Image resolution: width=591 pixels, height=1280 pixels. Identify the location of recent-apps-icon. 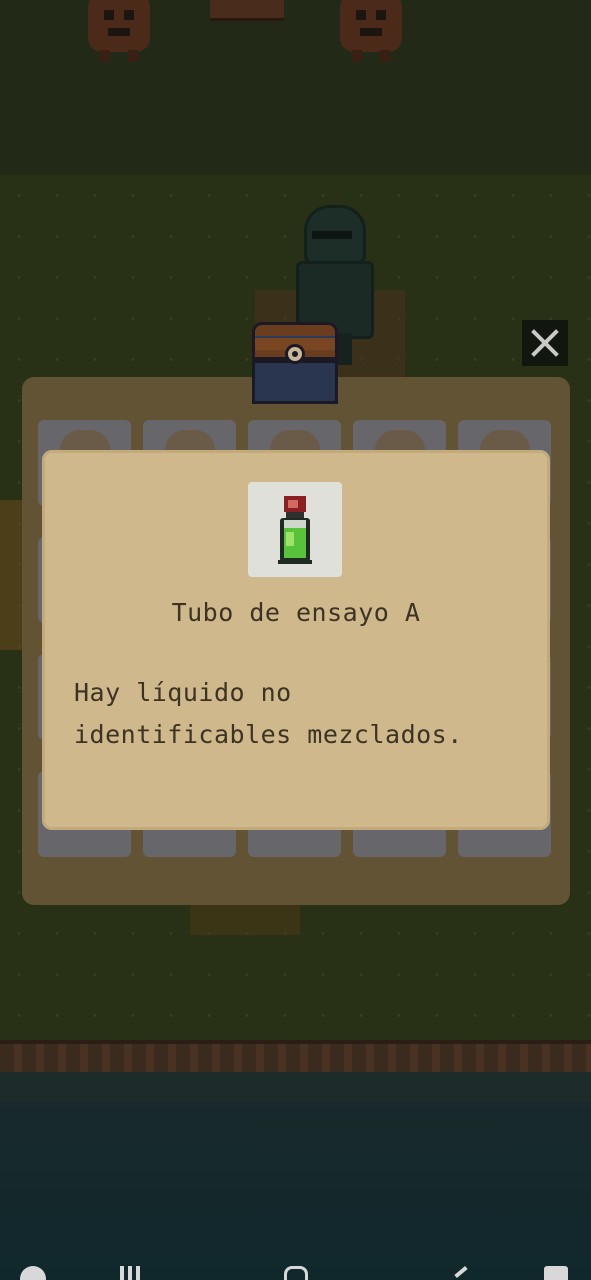
(122, 1273).